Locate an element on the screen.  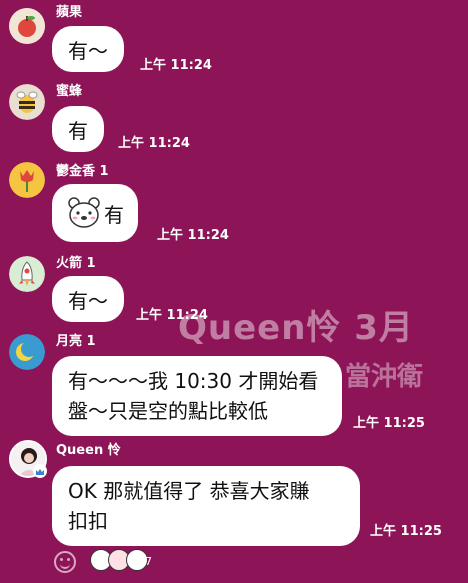
watermark: Queen怜 3月 is located at coordinates (296, 328).